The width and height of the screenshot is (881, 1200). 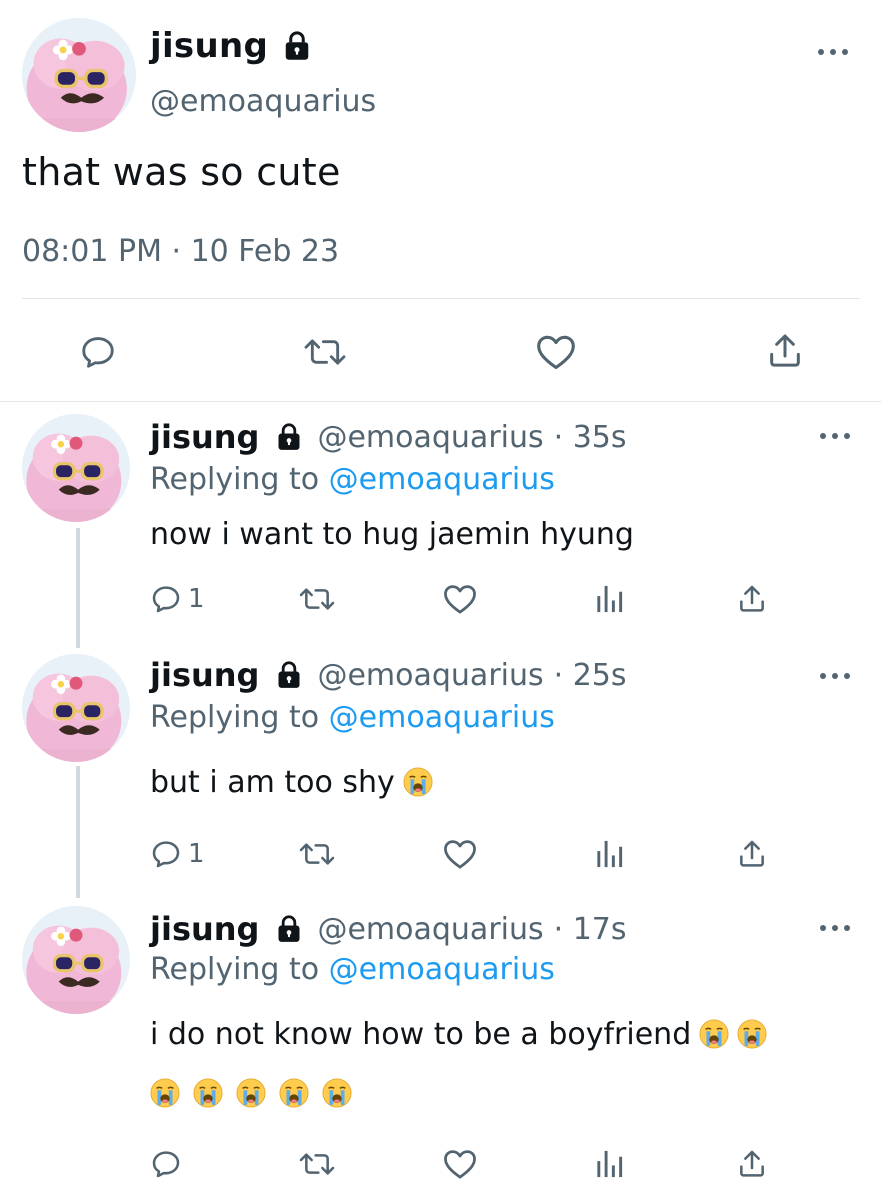 I want to click on emoji-row, so click(x=251, y=1093).